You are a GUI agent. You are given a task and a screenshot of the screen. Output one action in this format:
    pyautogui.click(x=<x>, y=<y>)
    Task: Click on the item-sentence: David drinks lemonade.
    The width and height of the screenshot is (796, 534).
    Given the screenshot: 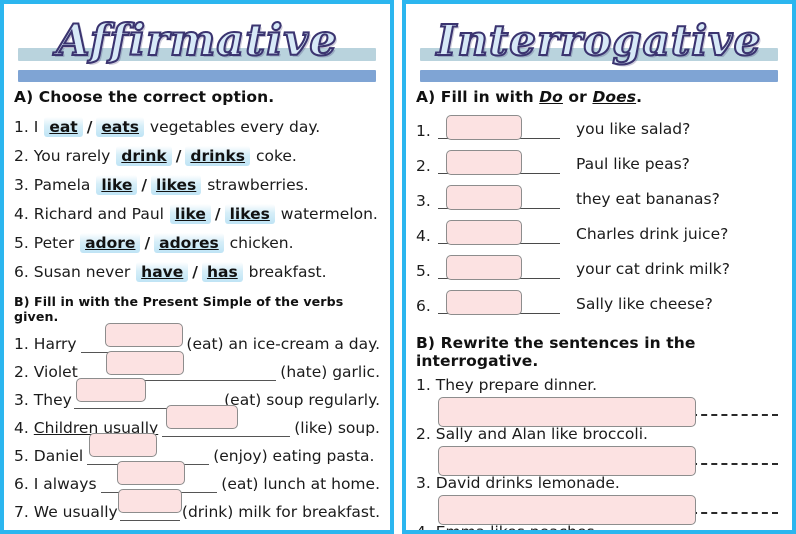 What is the action you would take?
    pyautogui.click(x=527, y=483)
    